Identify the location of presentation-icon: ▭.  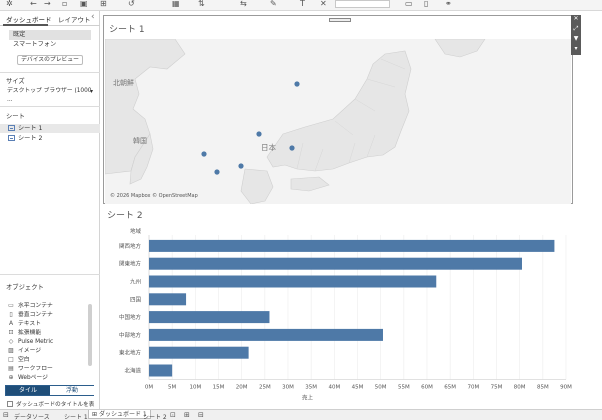
(409, 4).